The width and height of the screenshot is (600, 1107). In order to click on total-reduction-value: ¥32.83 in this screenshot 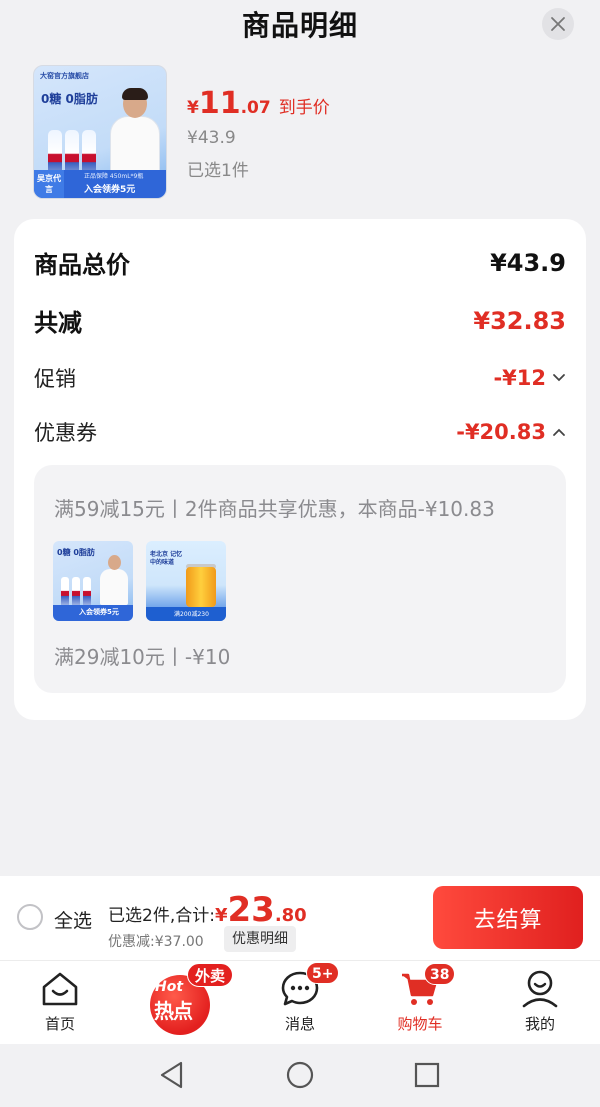, I will do `click(519, 320)`.